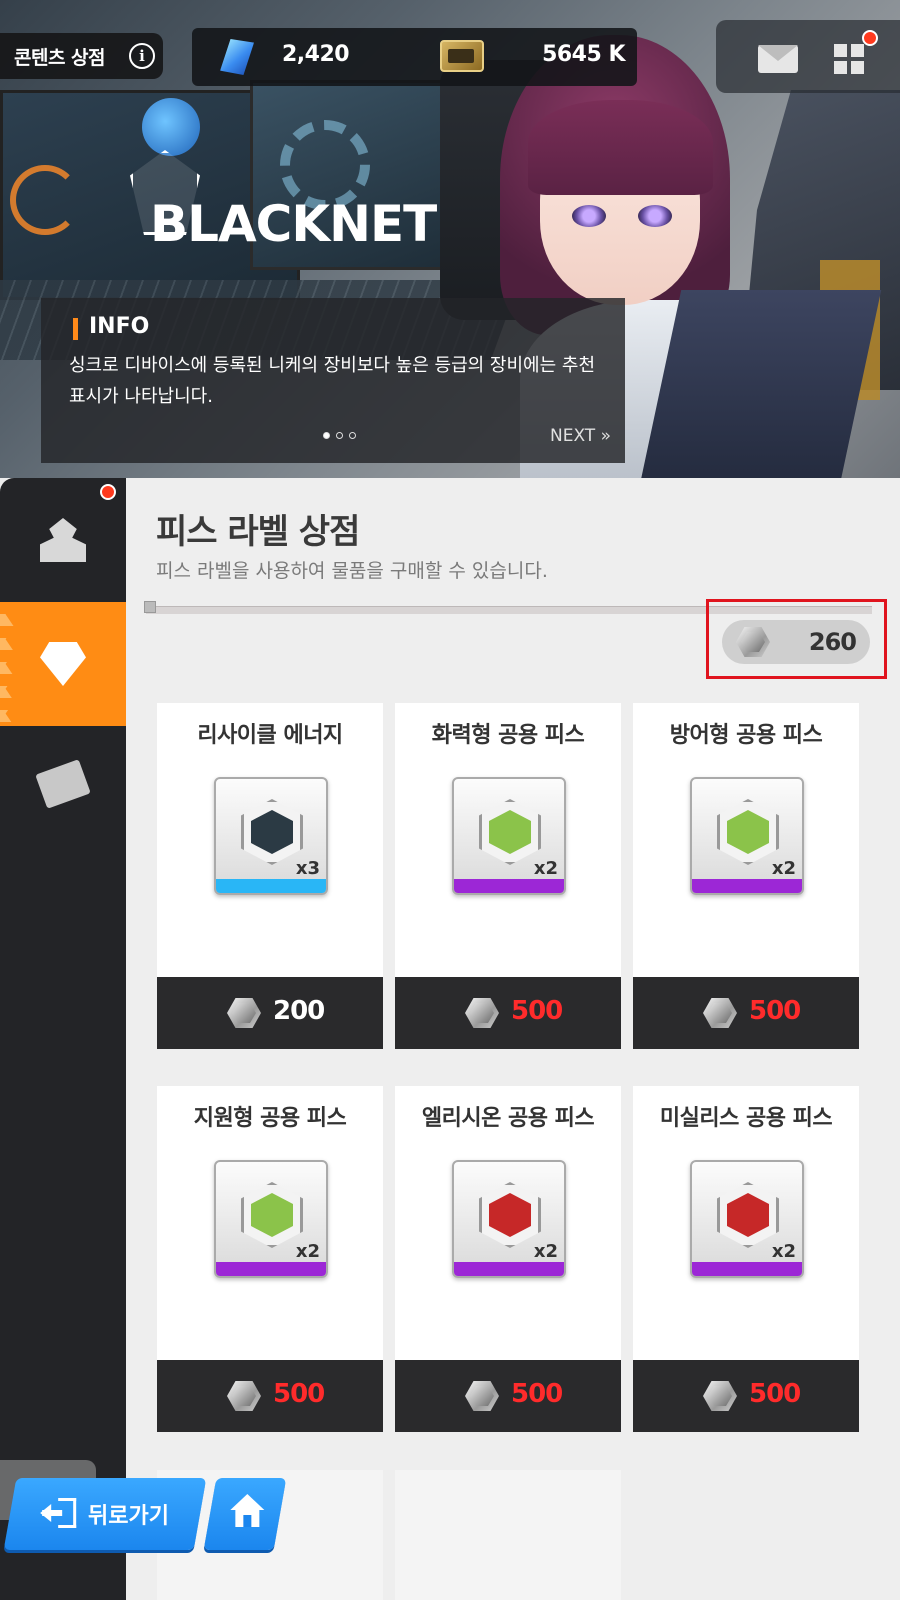 Image resolution: width=900 pixels, height=1600 pixels. Describe the element at coordinates (247, 1512) in the screenshot. I see `home-icon` at that location.